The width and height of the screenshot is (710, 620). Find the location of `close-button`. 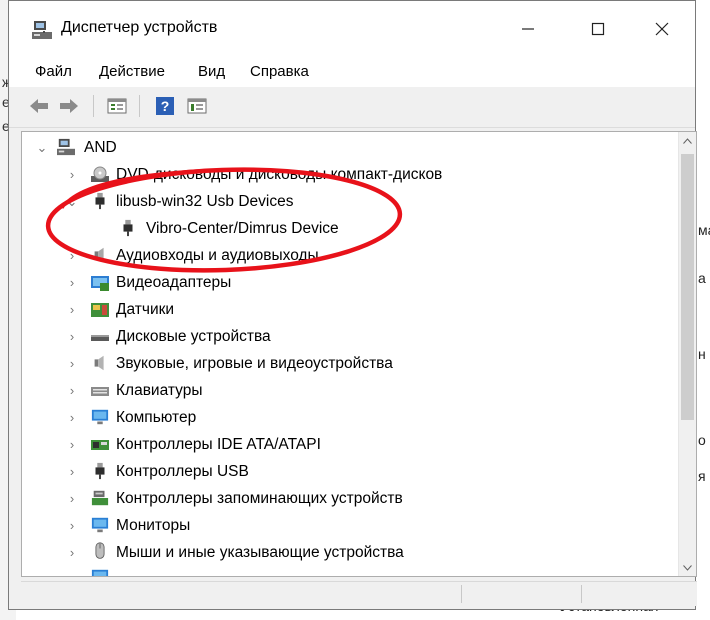

close-button is located at coordinates (662, 29).